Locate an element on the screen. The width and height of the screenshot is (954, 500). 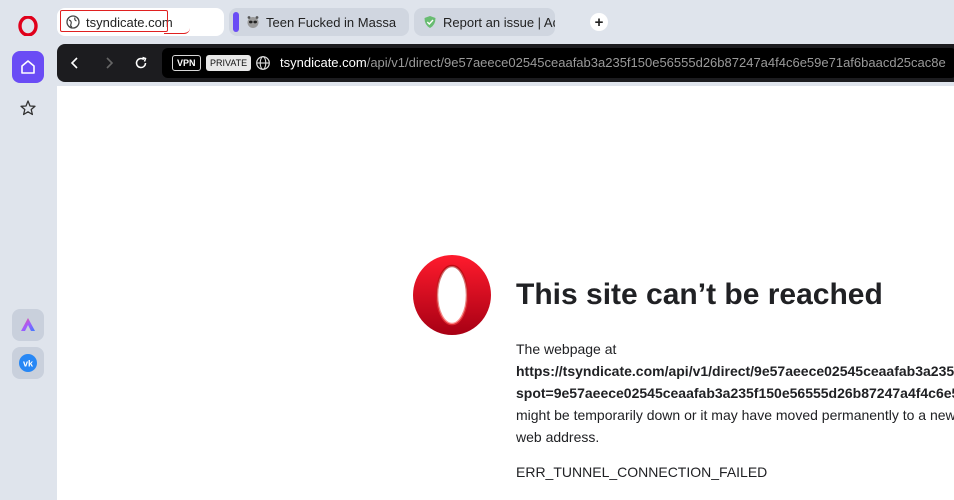
home-icon is located at coordinates (28, 67).